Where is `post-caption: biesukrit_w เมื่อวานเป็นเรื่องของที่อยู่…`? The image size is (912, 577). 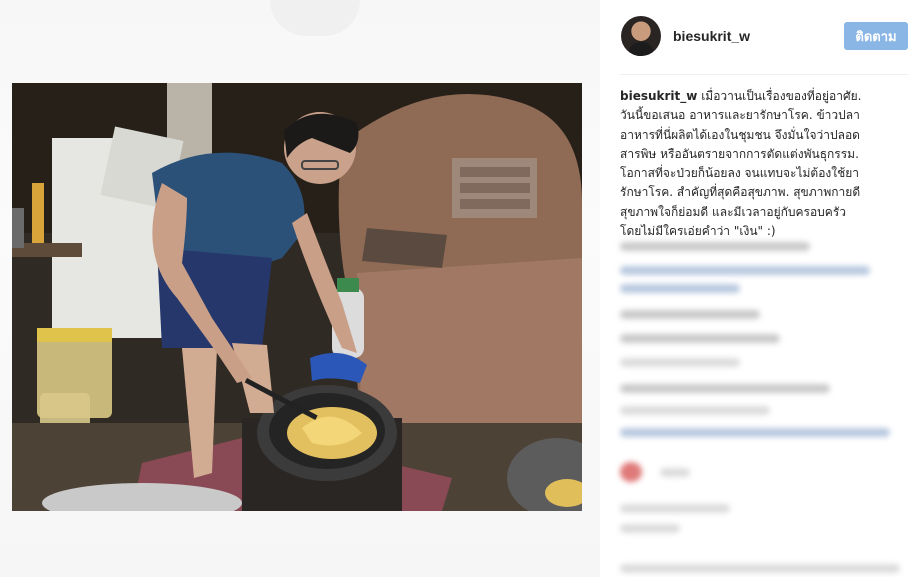
post-caption: biesukrit_w เมื่อวานเป็นเรื่องของที่อยู่… is located at coordinates (762, 164).